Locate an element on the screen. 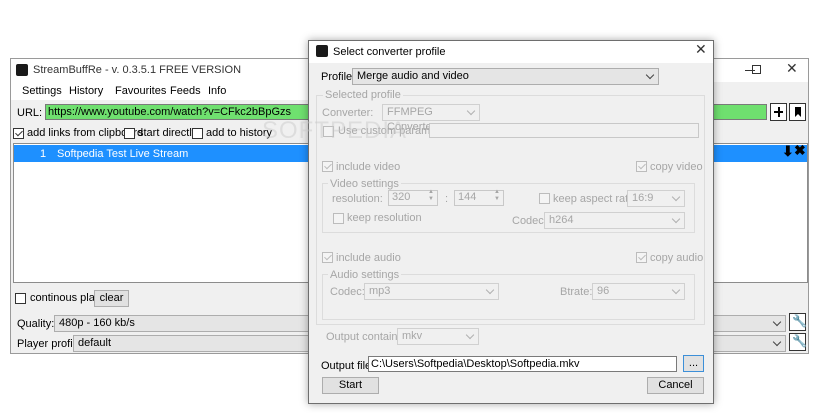 The image size is (820, 413). resolution-label: resolution: is located at coordinates (357, 199).